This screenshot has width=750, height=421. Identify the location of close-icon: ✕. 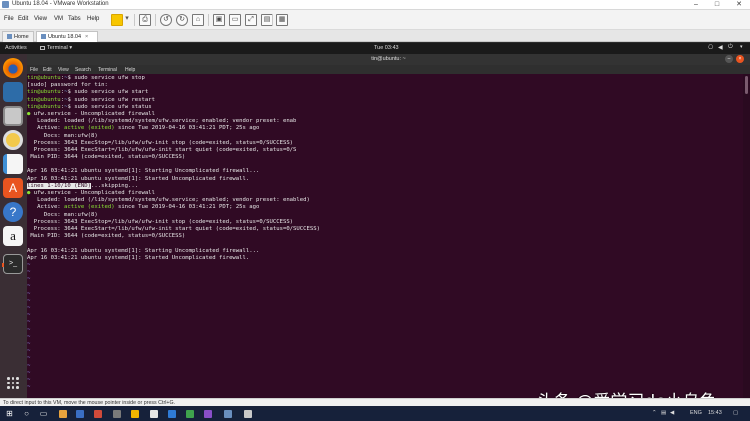
(739, 5).